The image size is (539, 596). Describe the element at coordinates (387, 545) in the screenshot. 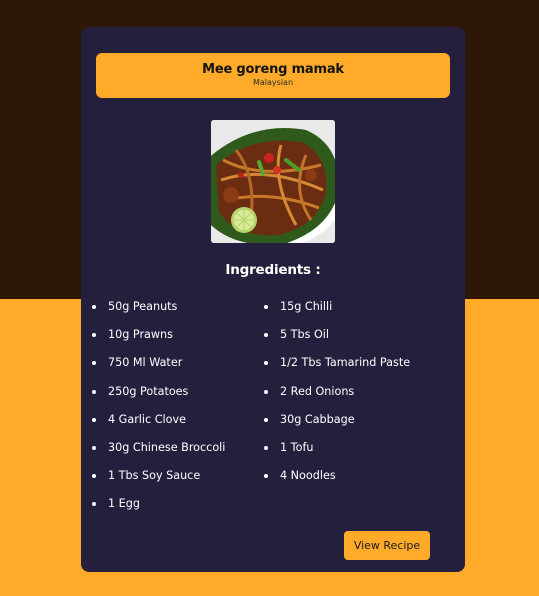

I see `view-recipe-button: View Recipe` at that location.